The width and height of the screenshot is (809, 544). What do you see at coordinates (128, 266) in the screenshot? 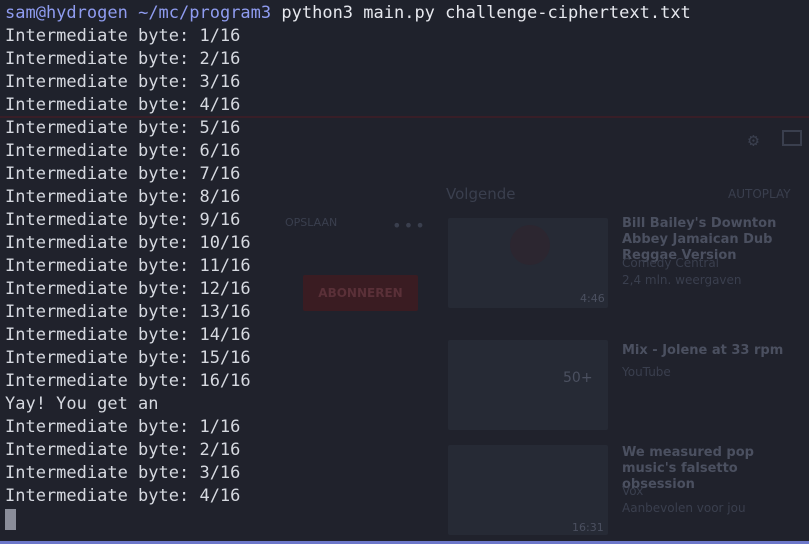
I see `output-line: Intermediate byte: 11/16` at bounding box center [128, 266].